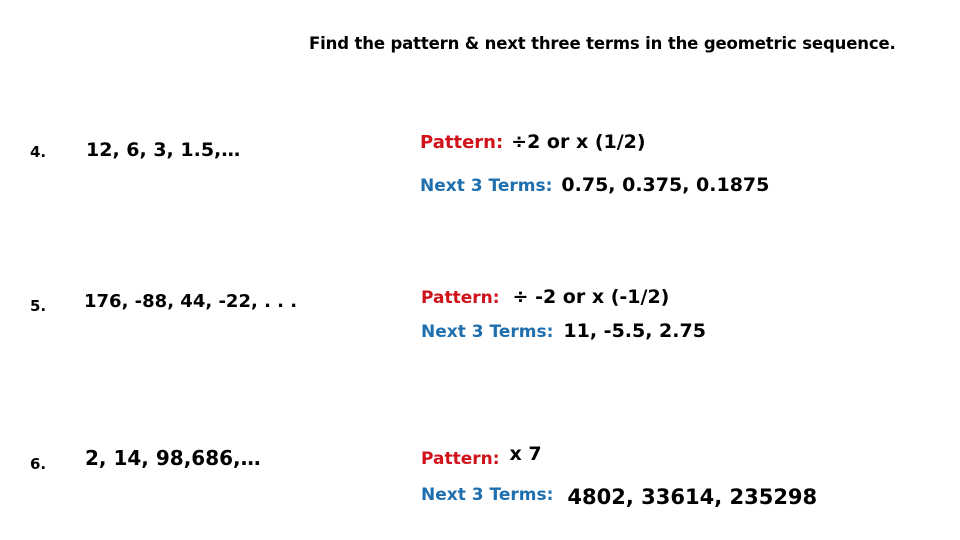  Describe the element at coordinates (38, 306) in the screenshot. I see `problem-number: 5.` at that location.